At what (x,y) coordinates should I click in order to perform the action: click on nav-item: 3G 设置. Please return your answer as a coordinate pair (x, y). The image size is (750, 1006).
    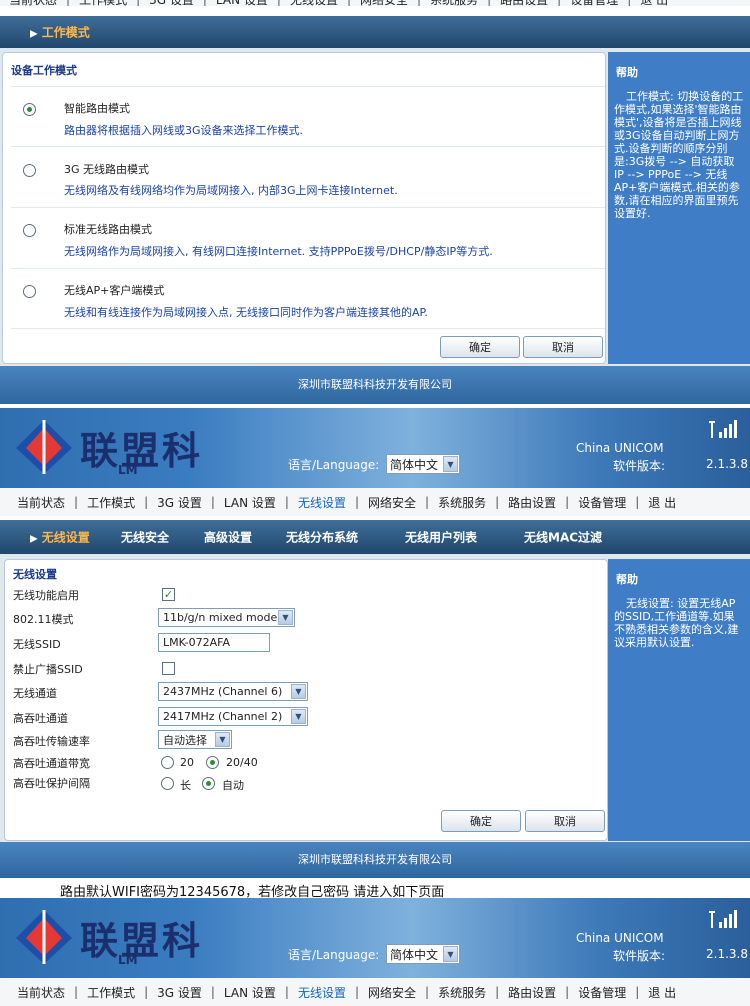
    Looking at the image, I should click on (171, 4).